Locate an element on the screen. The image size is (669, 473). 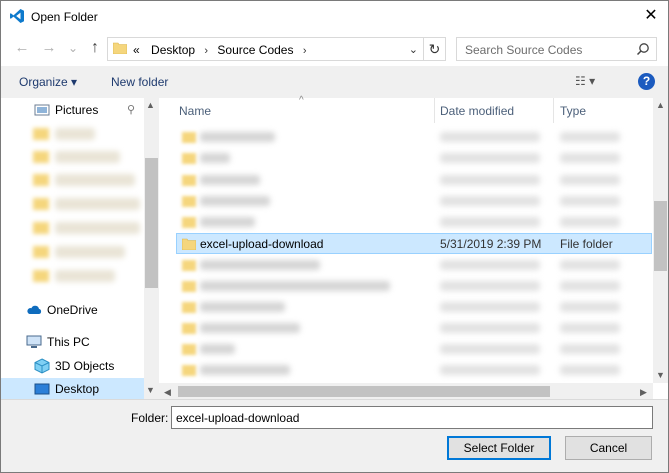
pin-icon: ⚲ is located at coordinates (131, 109).